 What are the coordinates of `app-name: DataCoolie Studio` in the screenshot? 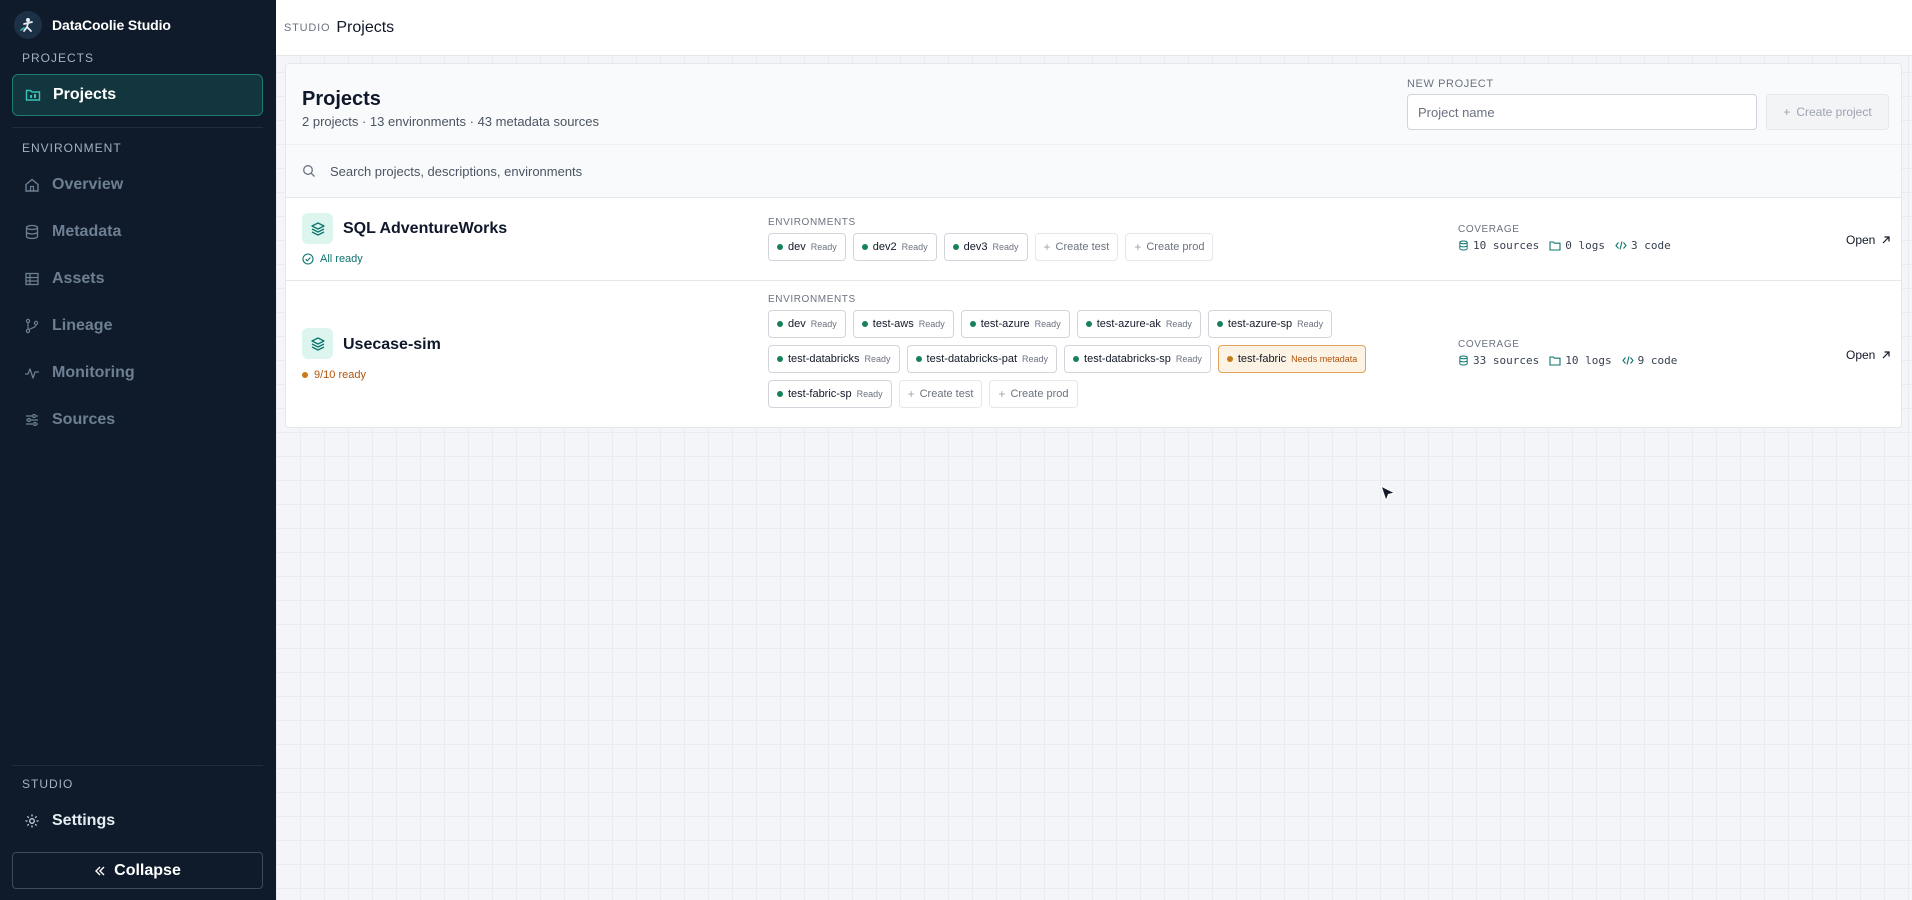 It's located at (111, 25).